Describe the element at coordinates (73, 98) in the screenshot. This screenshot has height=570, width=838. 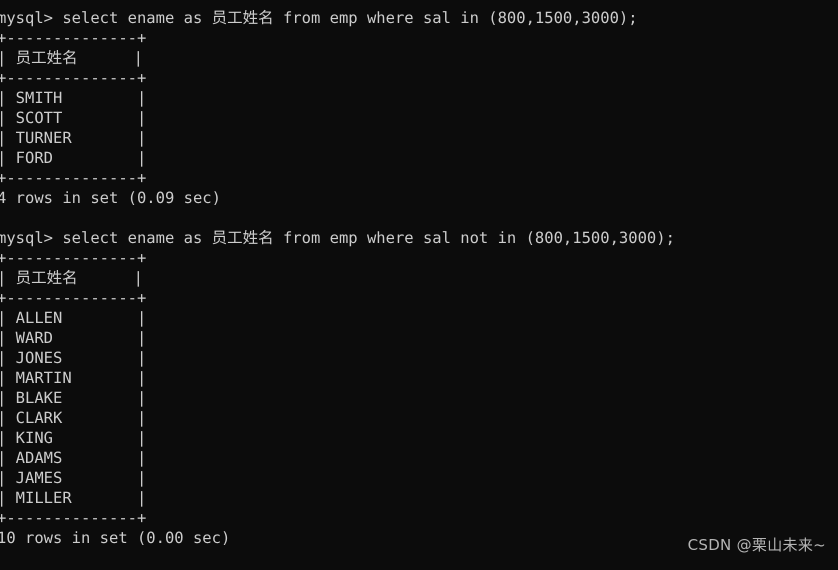
I see `terminal-line: | SMITH |` at that location.